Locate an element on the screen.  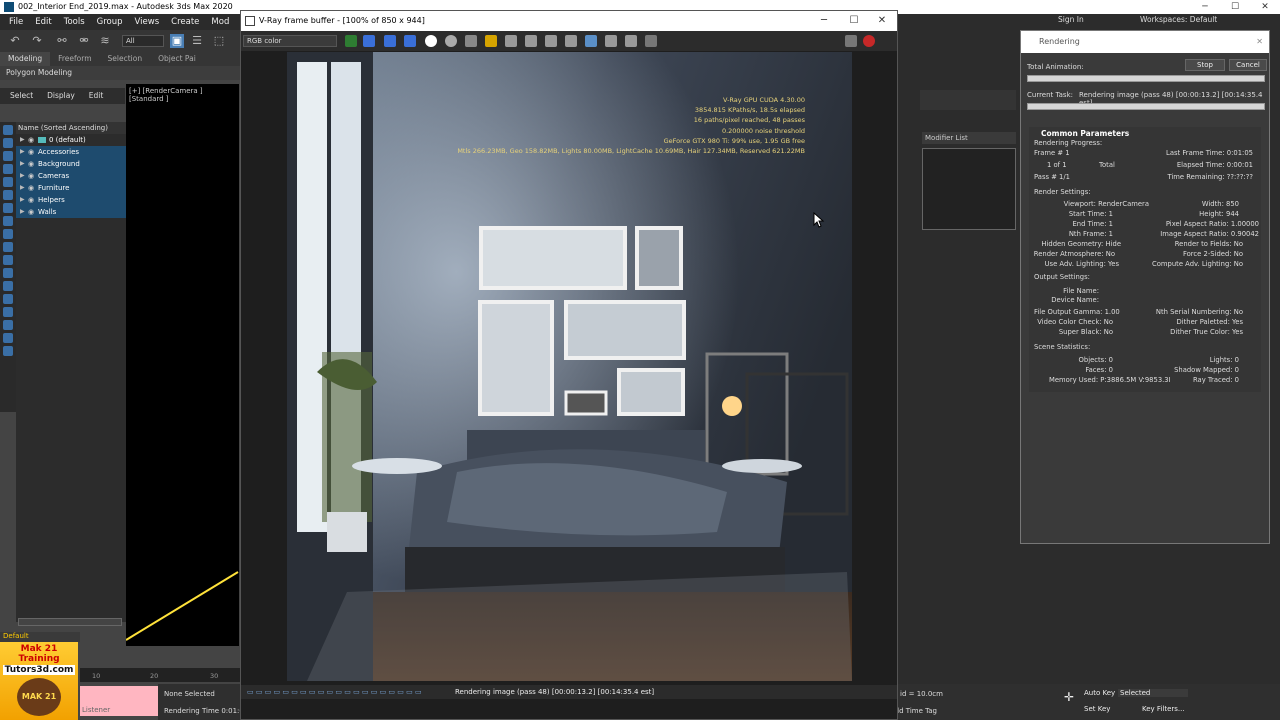
menu-tools: Tools is located at coordinates (74, 22).